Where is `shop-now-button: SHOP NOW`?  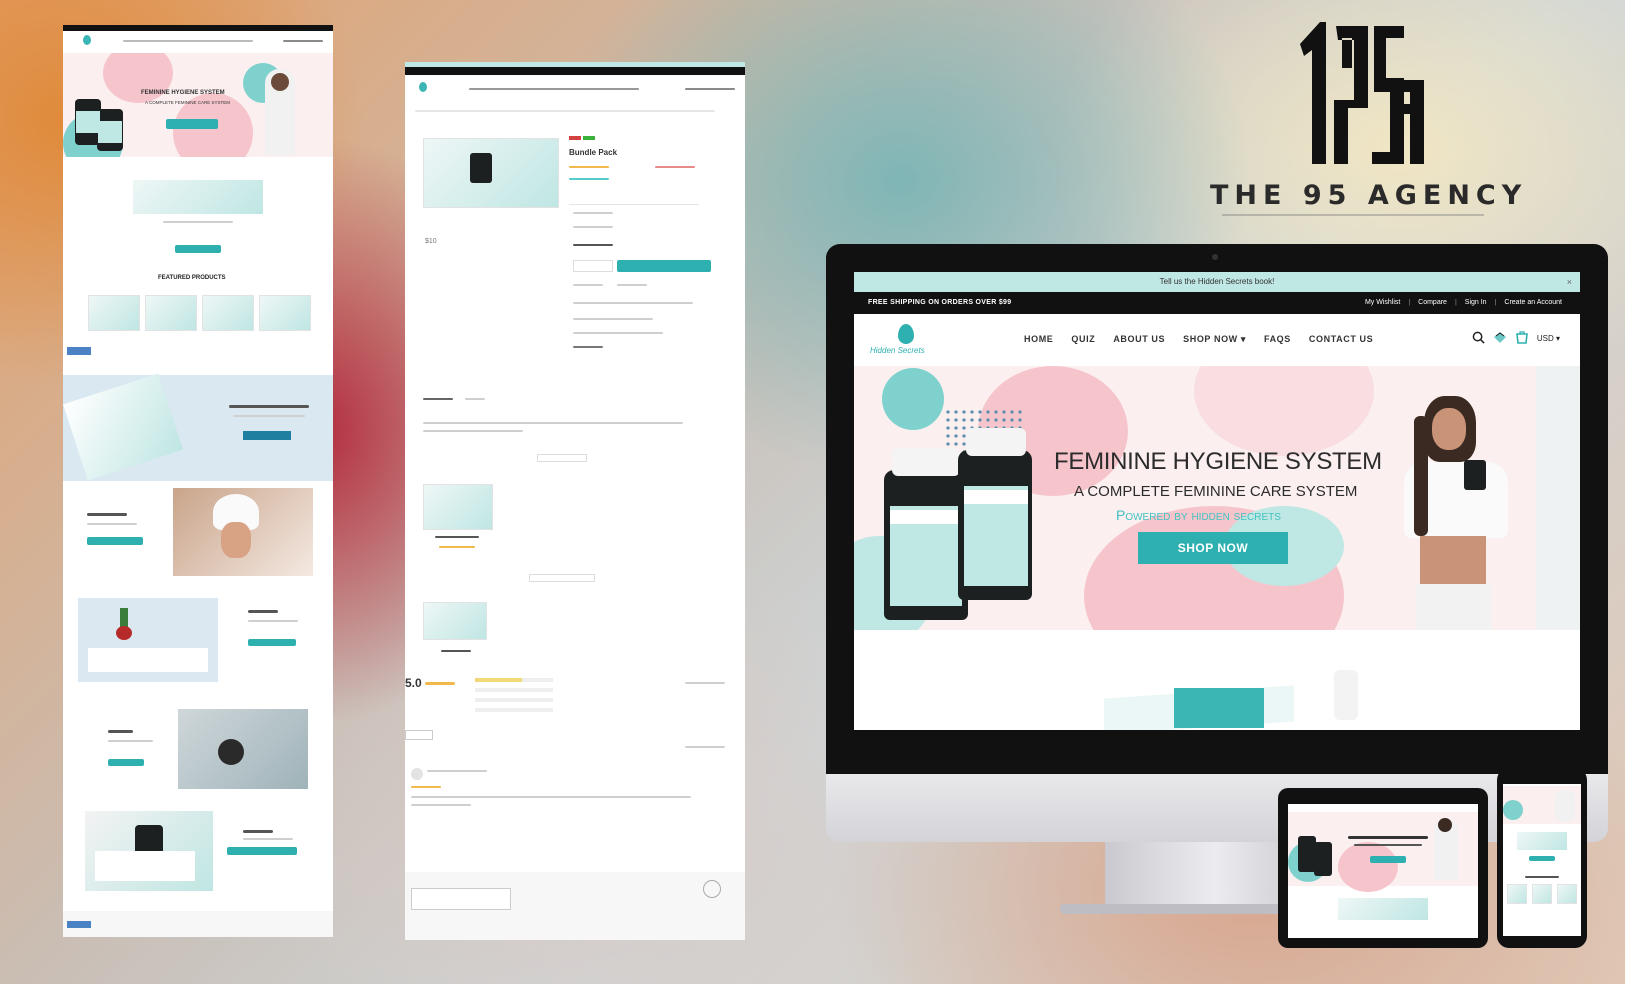 shop-now-button: SHOP NOW is located at coordinates (1213, 548).